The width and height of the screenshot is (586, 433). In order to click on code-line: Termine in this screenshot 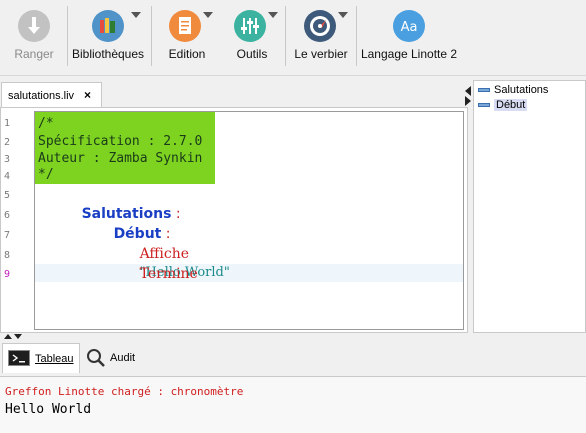, I will do `click(151, 274)`.